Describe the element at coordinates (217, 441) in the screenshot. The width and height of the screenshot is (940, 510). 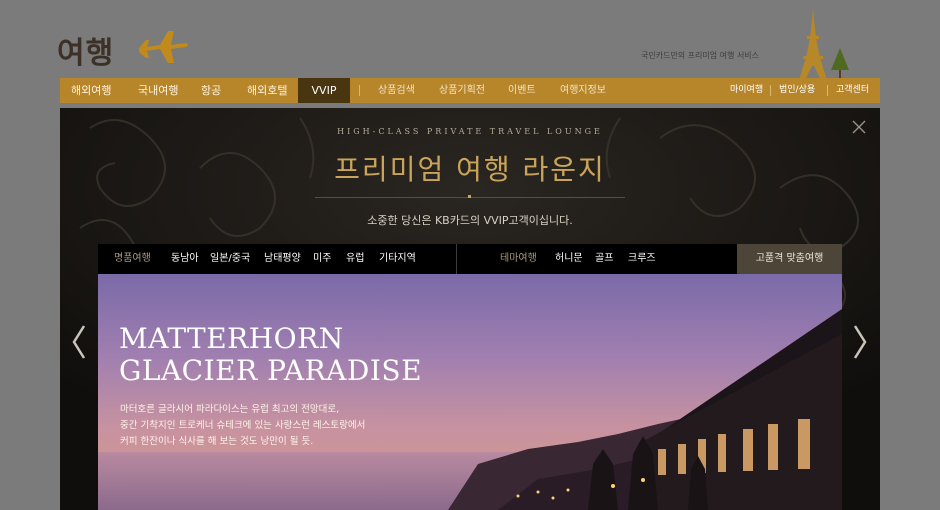
I see `hero-desc-line: 커피 한잔이나 식사를 해 보는 것도 낭만이 될 듯.` at that location.